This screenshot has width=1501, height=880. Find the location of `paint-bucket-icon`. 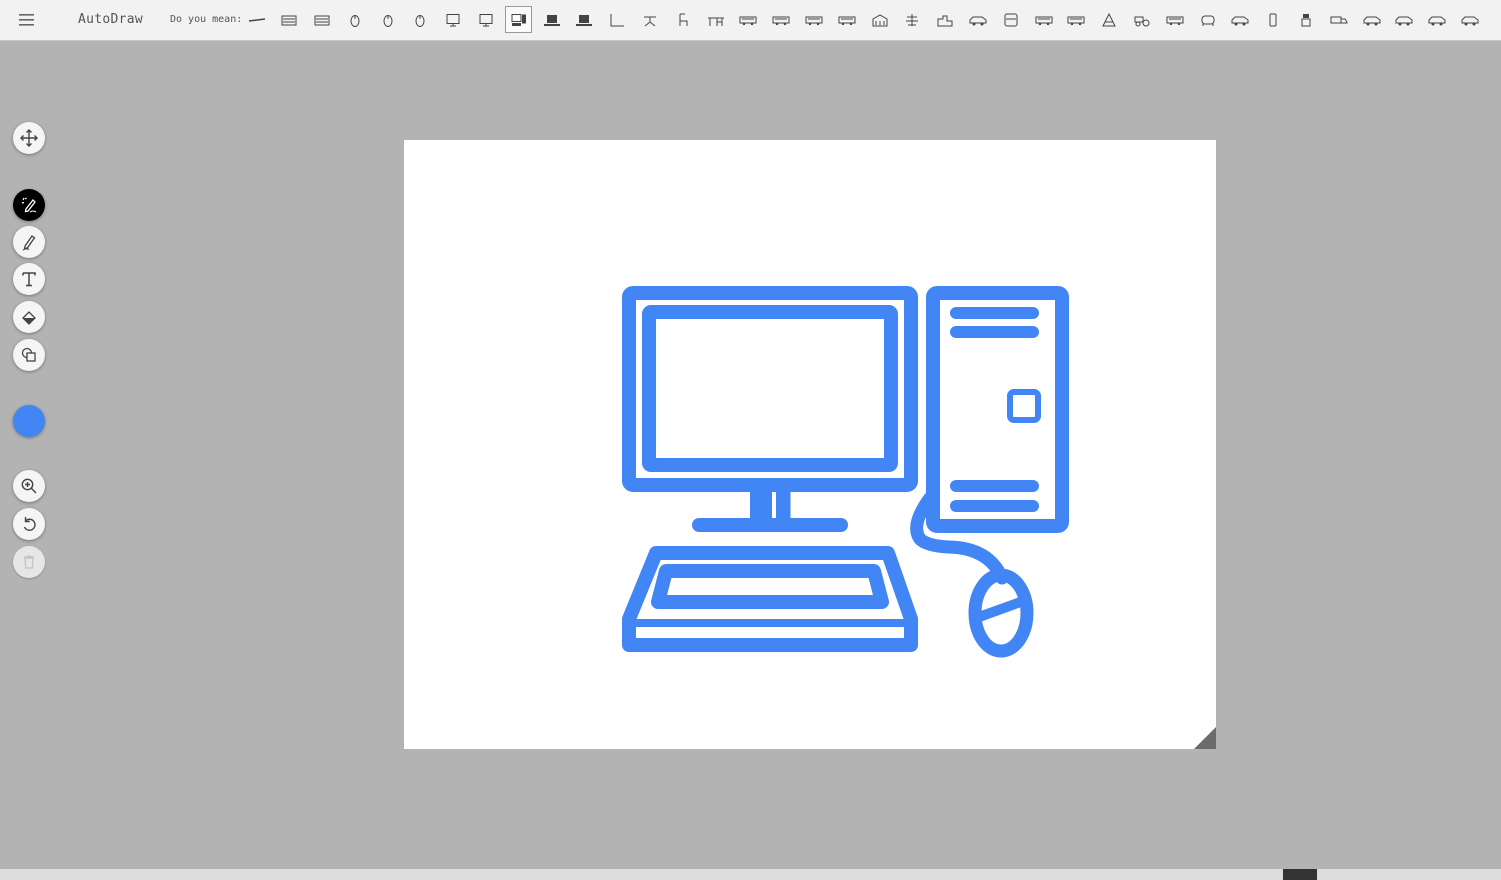

paint-bucket-icon is located at coordinates (29, 318).